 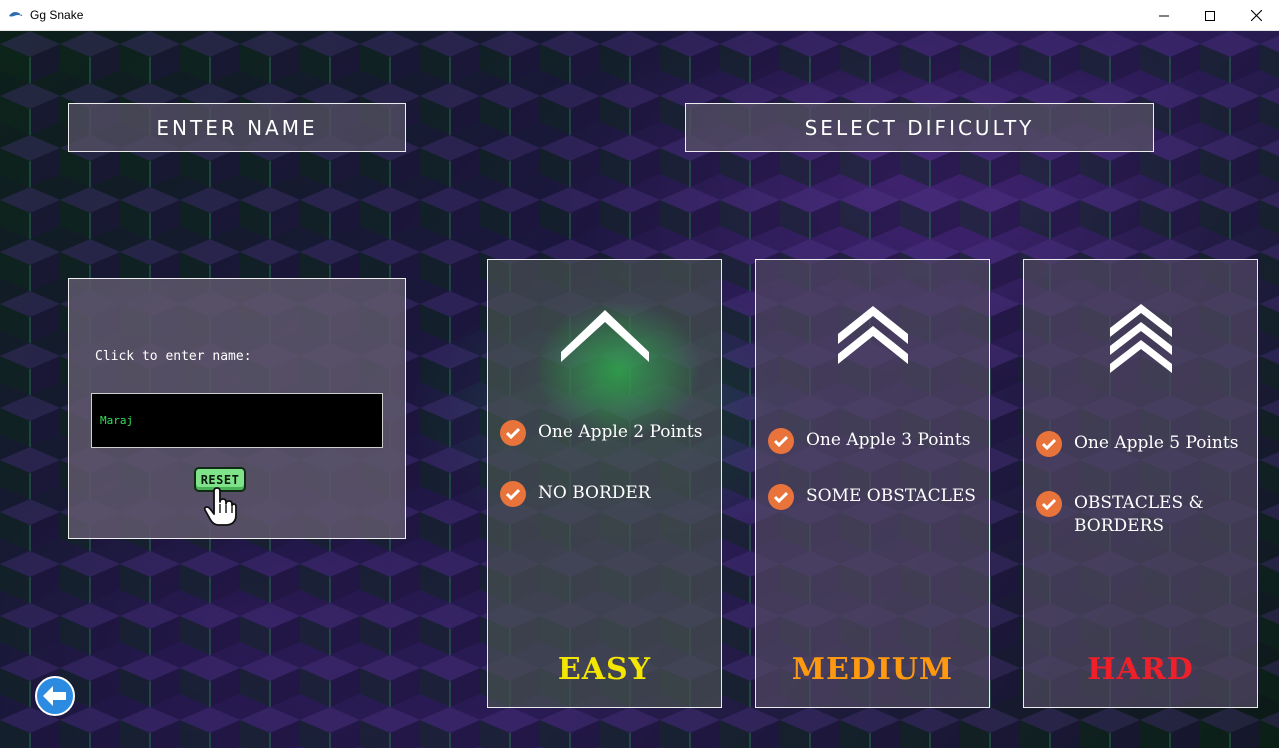 I want to click on back-button, so click(x=55, y=696).